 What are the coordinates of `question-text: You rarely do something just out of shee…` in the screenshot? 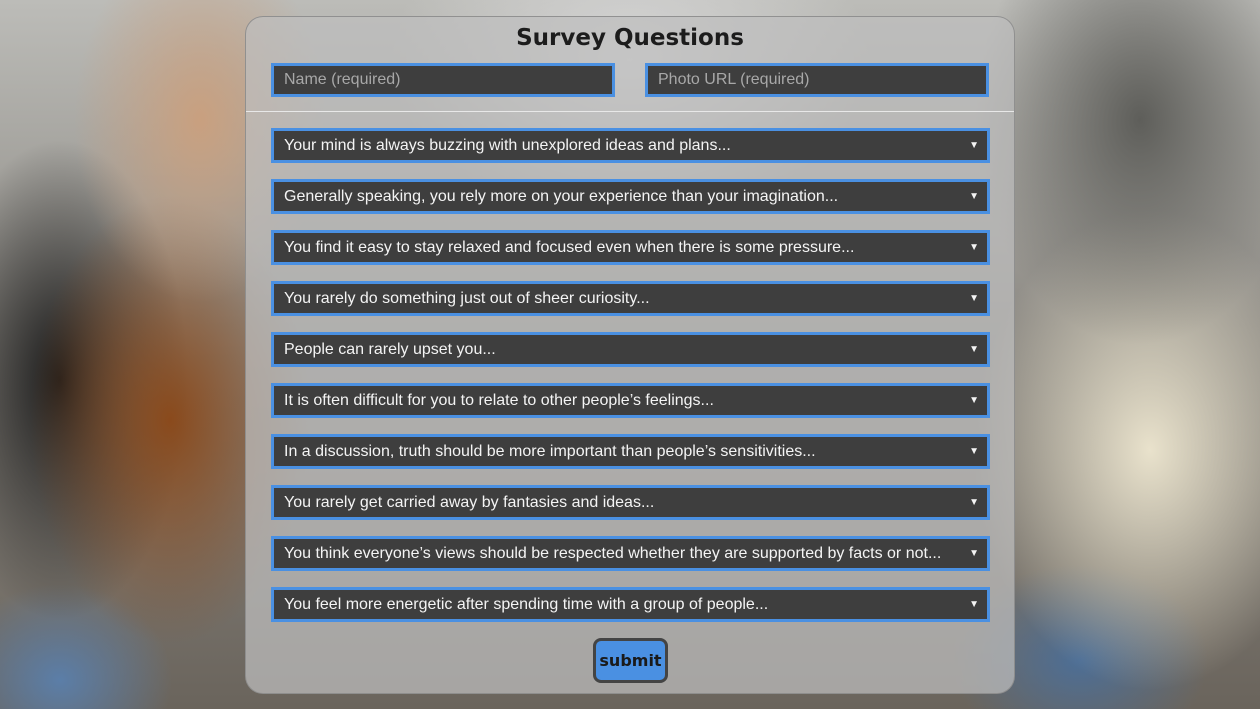 It's located at (467, 298).